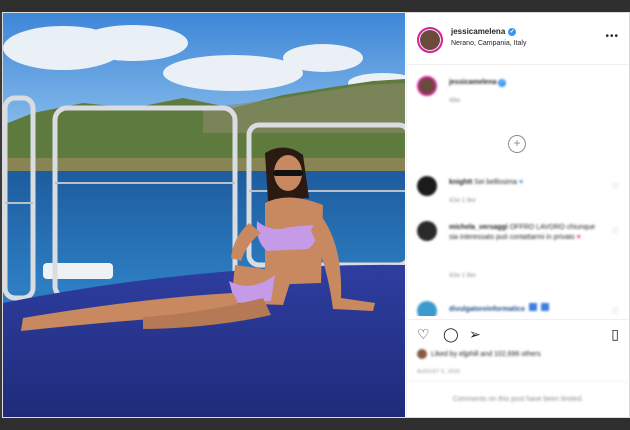 The image size is (630, 430). I want to click on bookmark-icon: ▯, so click(615, 334).